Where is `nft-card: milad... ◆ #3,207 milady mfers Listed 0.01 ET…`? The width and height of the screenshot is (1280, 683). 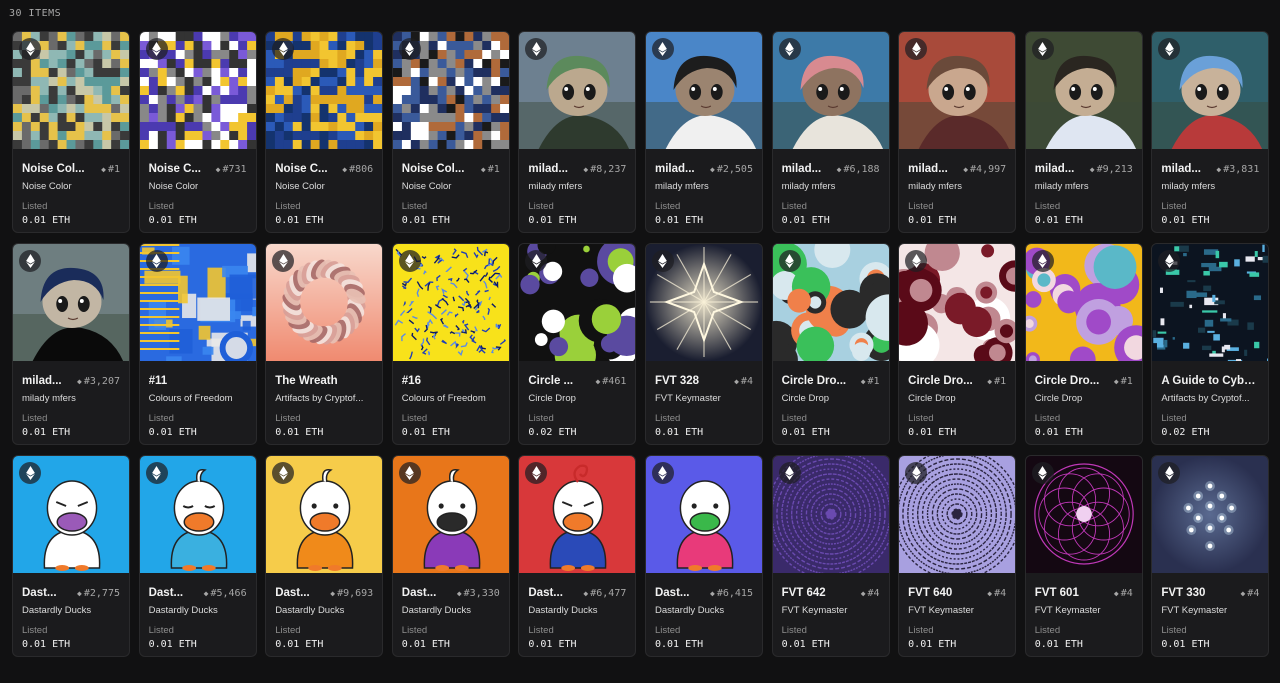
nft-card: milad... ◆ #3,207 milady mfers Listed 0.01 ET… is located at coordinates (71, 344).